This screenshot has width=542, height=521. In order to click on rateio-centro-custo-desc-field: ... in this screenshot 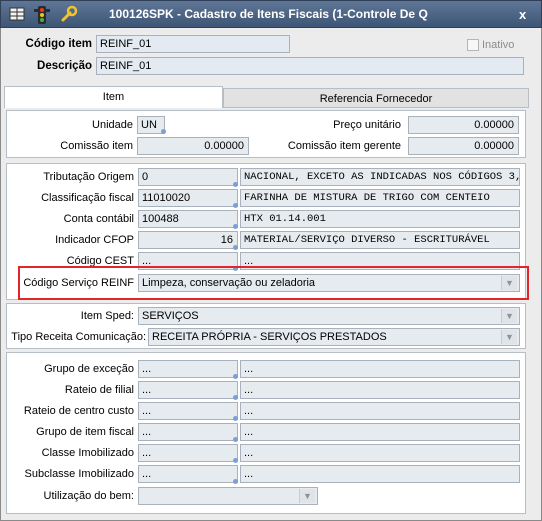, I will do `click(380, 411)`.